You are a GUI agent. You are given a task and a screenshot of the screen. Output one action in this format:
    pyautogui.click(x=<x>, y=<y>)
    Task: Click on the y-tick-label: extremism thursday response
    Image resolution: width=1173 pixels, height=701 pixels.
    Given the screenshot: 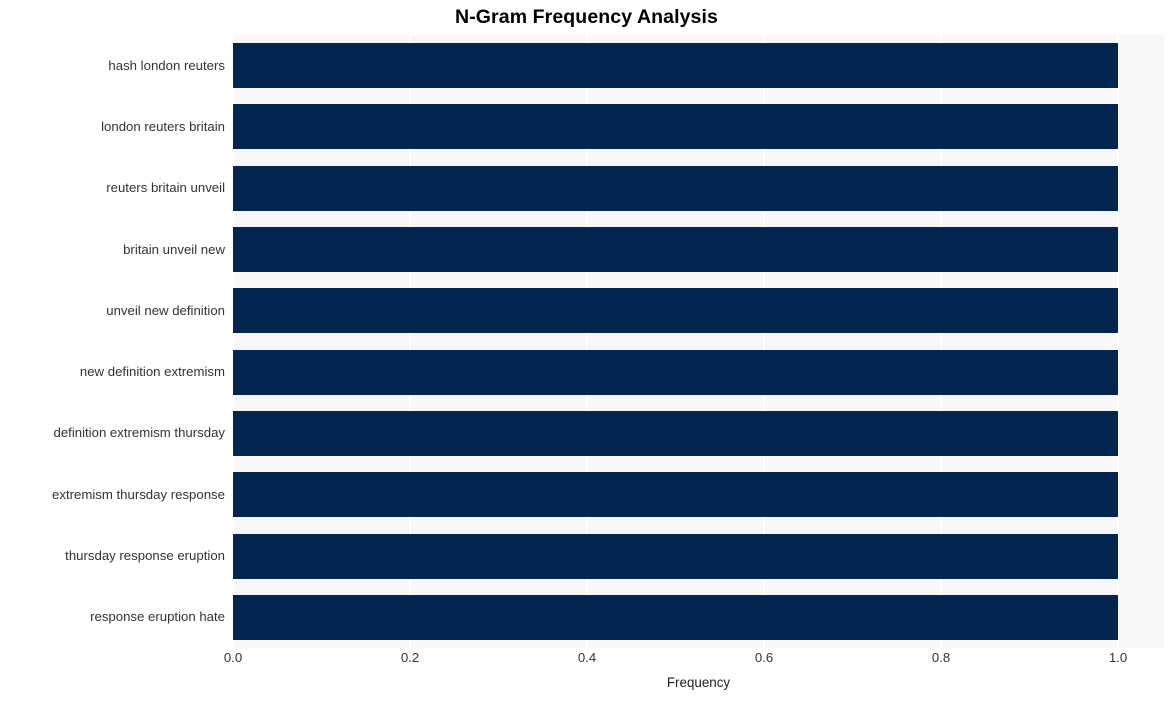 What is the action you would take?
    pyautogui.click(x=138, y=494)
    